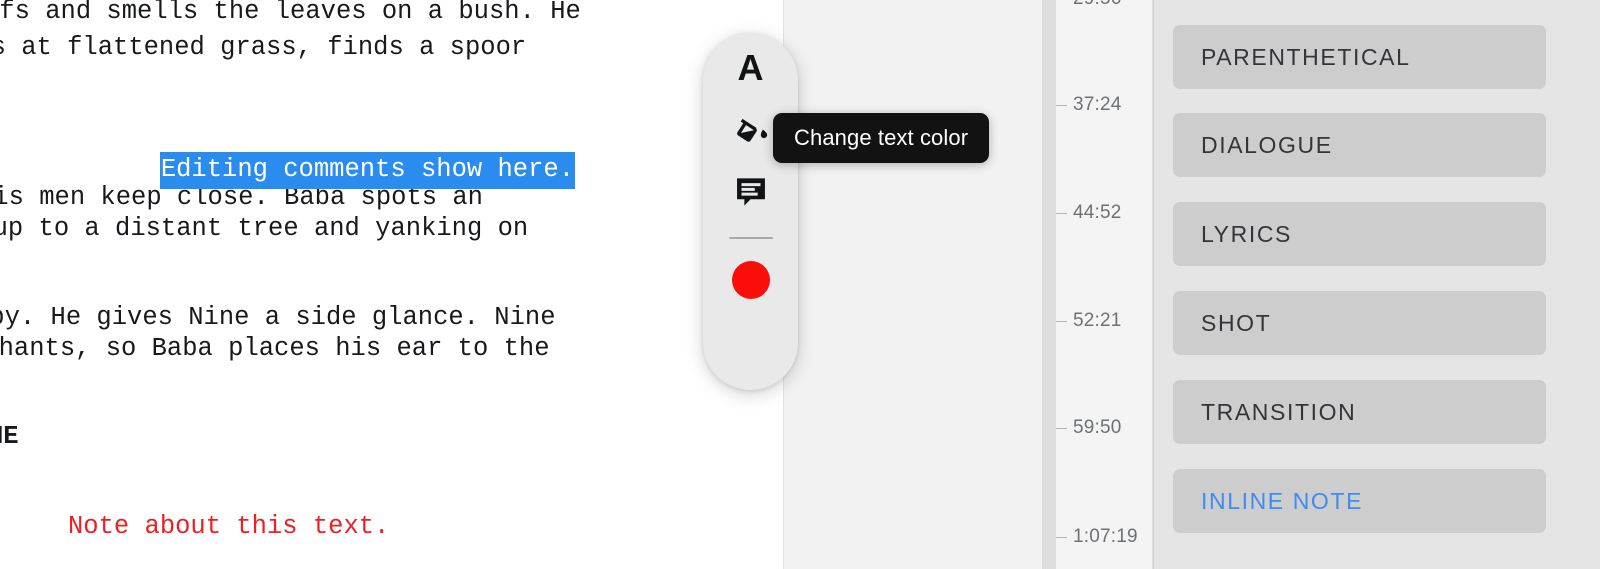  Describe the element at coordinates (1267, 144) in the screenshot. I see `element-type-label: DIALOGUE` at that location.